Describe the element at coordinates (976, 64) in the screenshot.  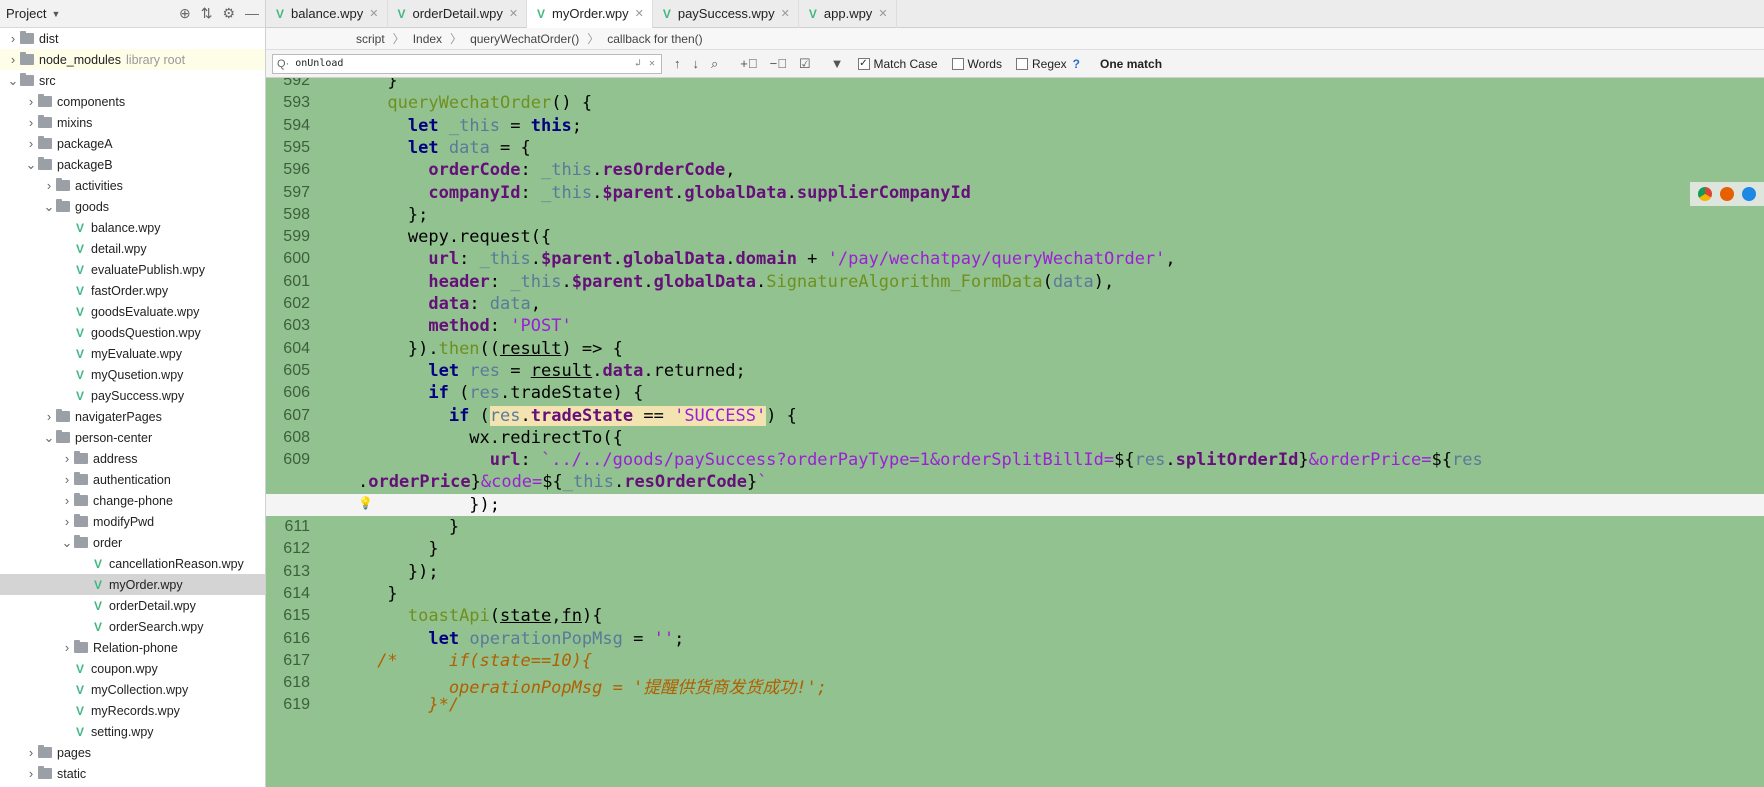
I see `words-checkbox: Words` at that location.